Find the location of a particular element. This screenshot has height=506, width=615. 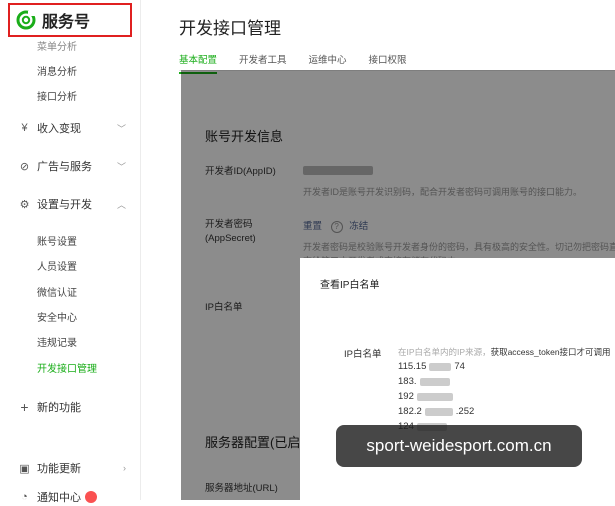

notification-badge is located at coordinates (91, 497).